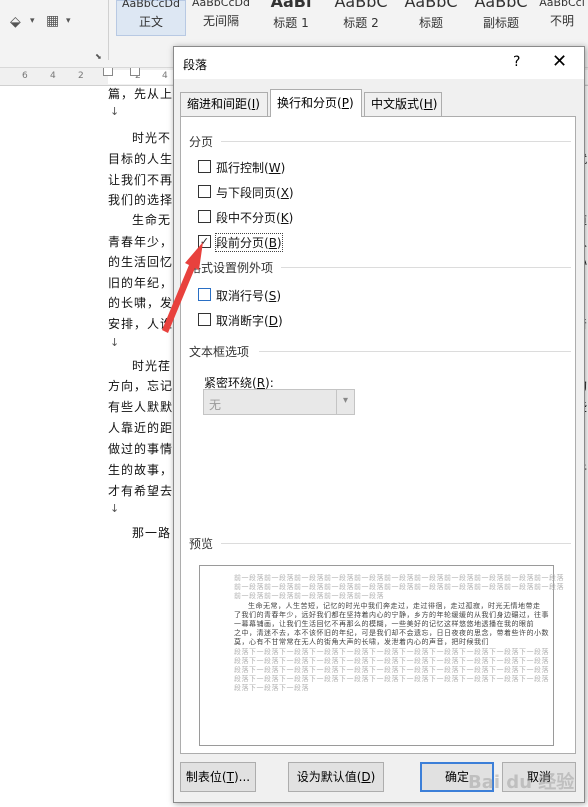 The height and width of the screenshot is (807, 588). What do you see at coordinates (261, 383) in the screenshot?
I see `tight-wrap-key: R` at bounding box center [261, 383].